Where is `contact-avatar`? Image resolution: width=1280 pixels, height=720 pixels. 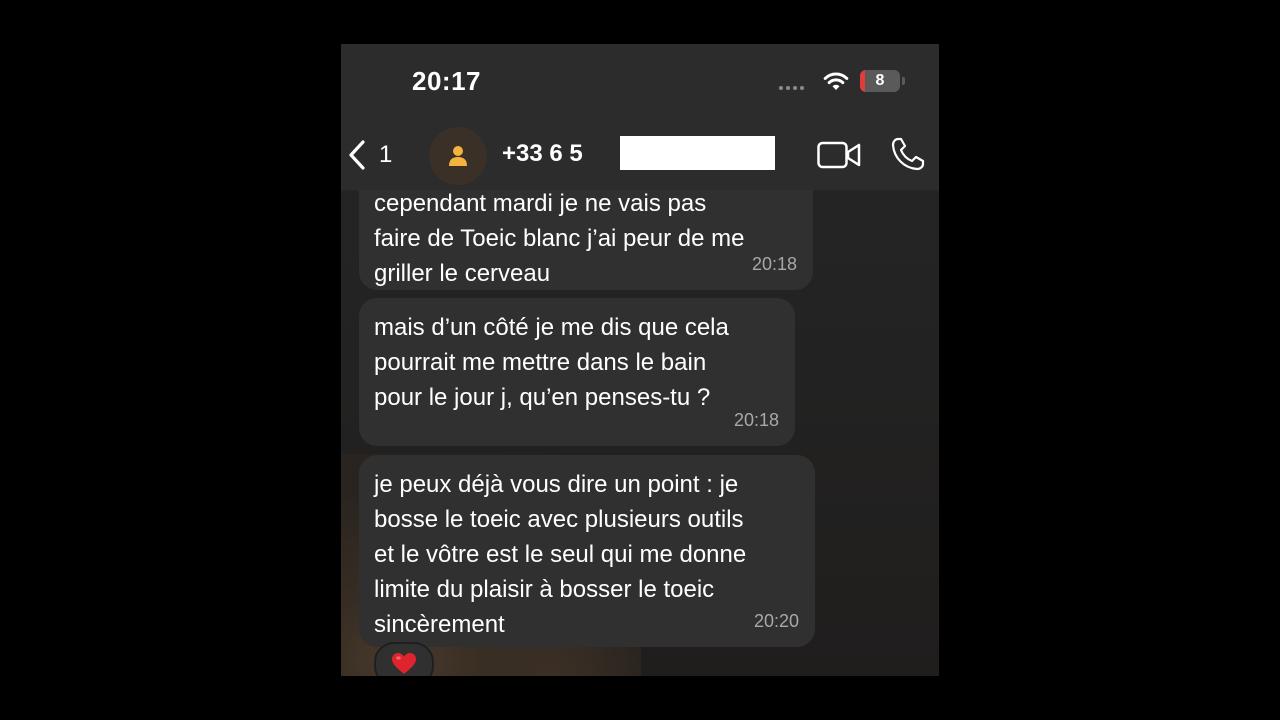
contact-avatar is located at coordinates (458, 156).